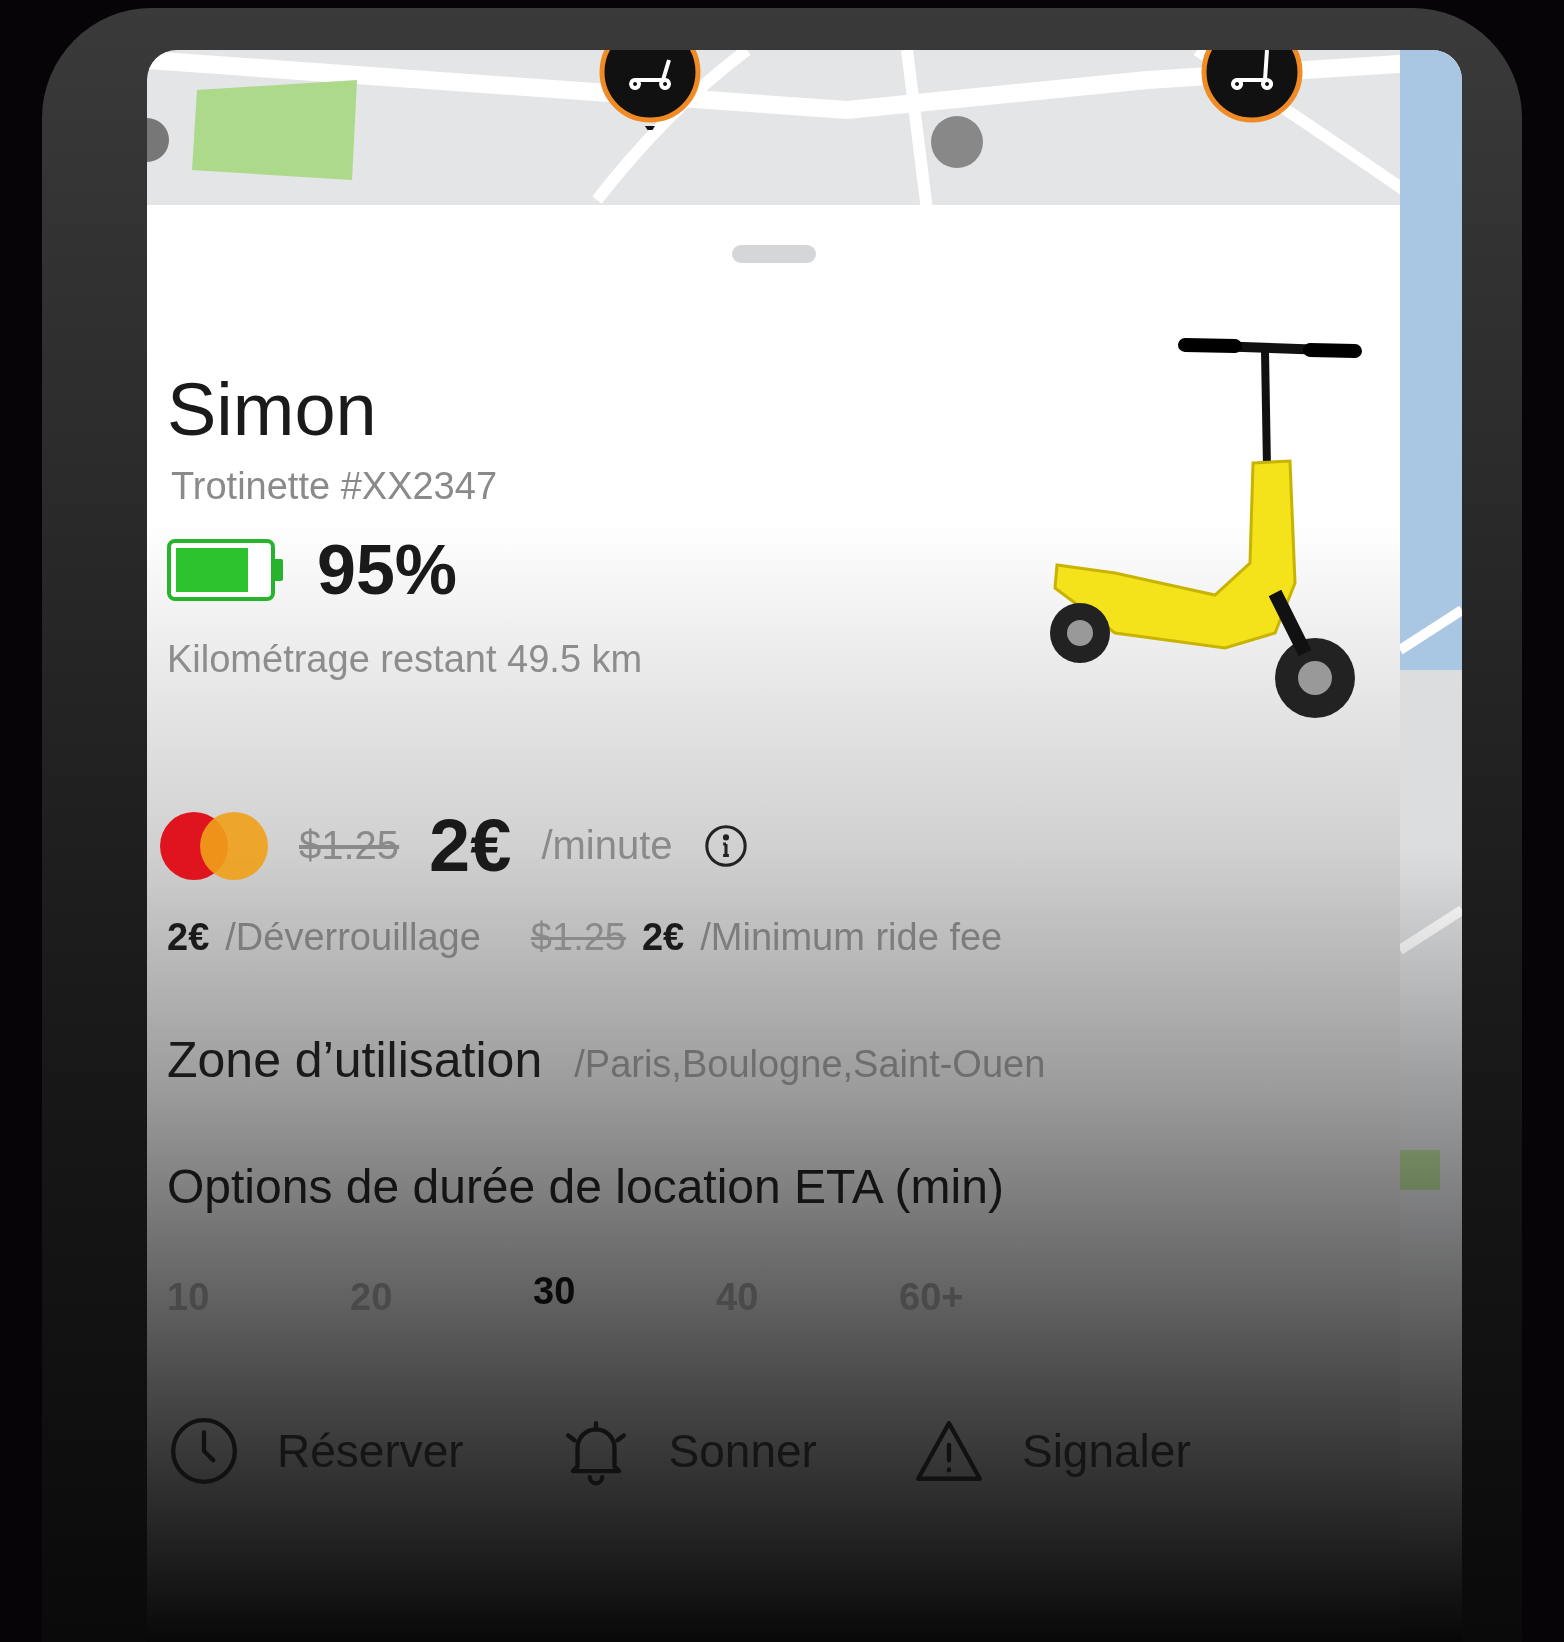 This screenshot has height=1642, width=1564. Describe the element at coordinates (272, 410) in the screenshot. I see `scooter-name: Simon` at that location.